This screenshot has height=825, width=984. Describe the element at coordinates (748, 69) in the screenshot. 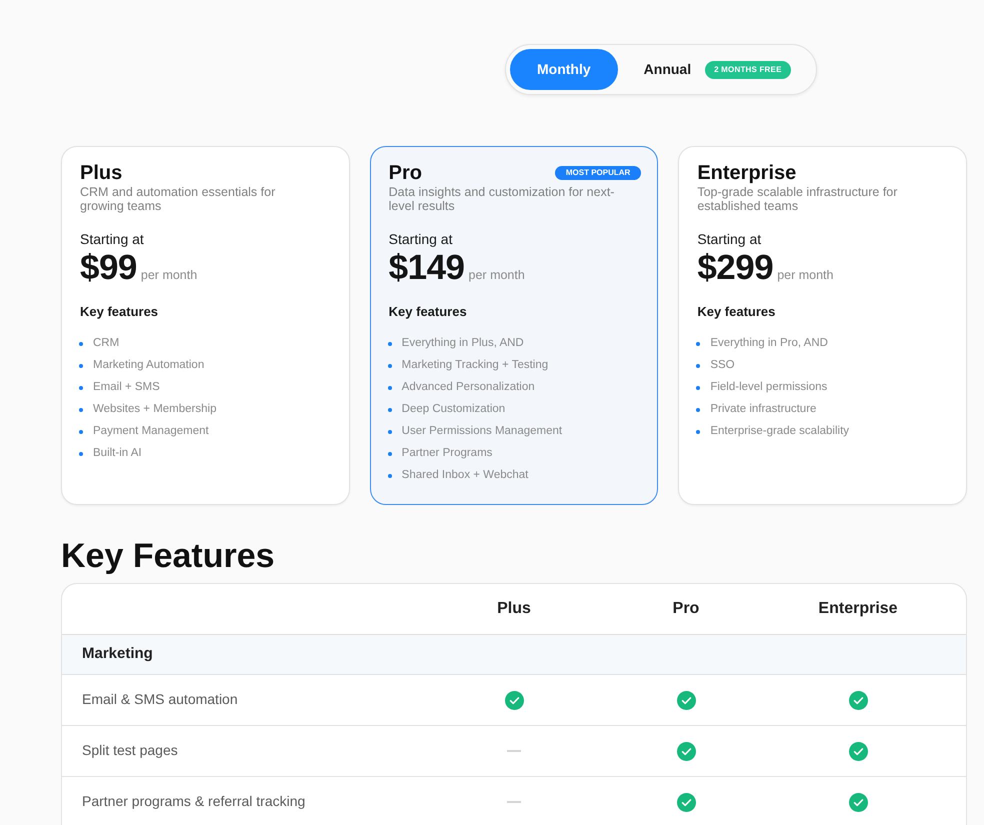

I see `discount-badge: 2 MONTHS FREE` at that location.